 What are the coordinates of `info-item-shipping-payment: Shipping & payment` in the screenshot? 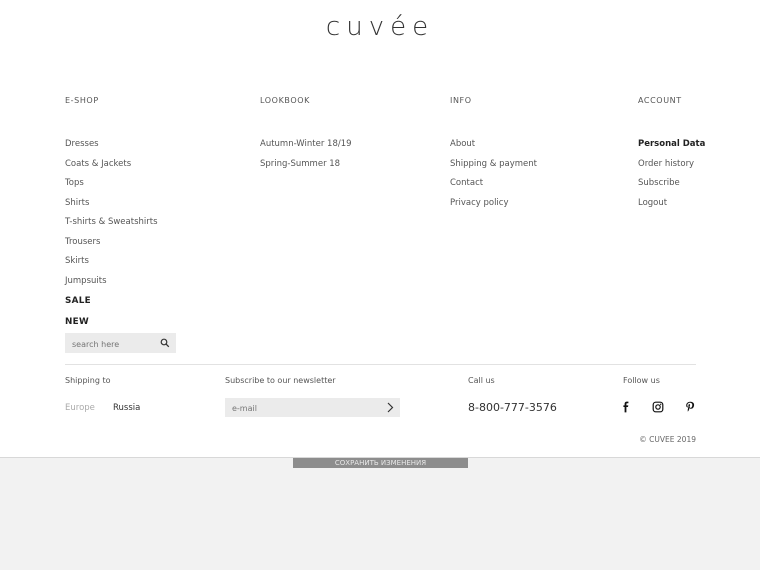 It's located at (540, 165).